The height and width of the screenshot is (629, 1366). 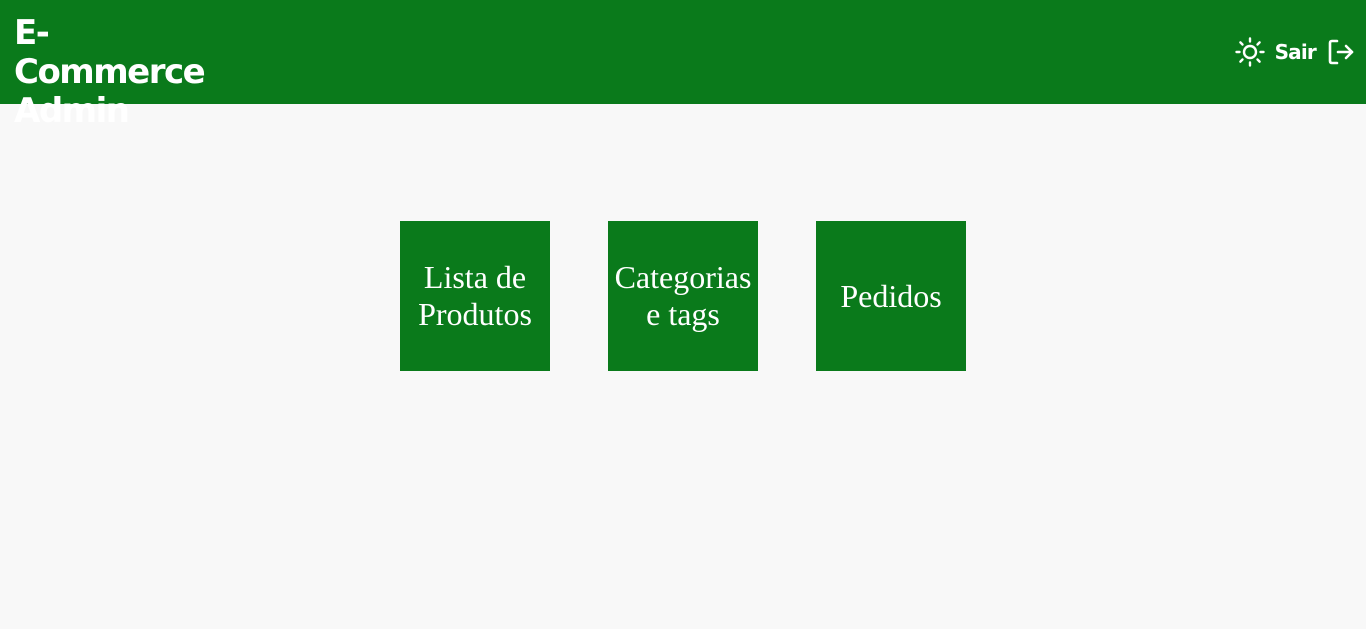 I want to click on logout-link: Sair, so click(x=1296, y=52).